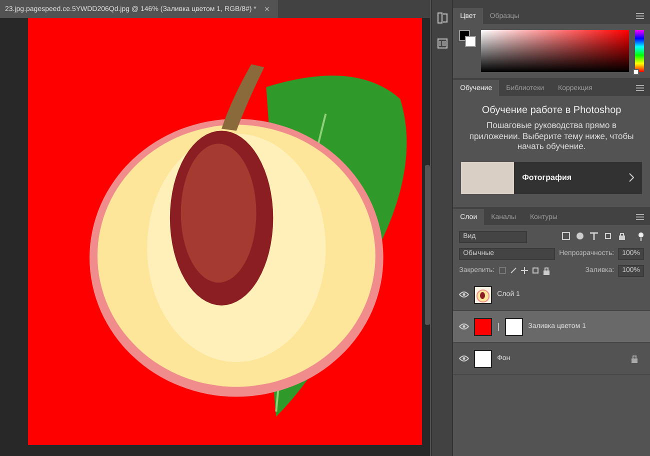  I want to click on mask-thumbnail, so click(514, 327).